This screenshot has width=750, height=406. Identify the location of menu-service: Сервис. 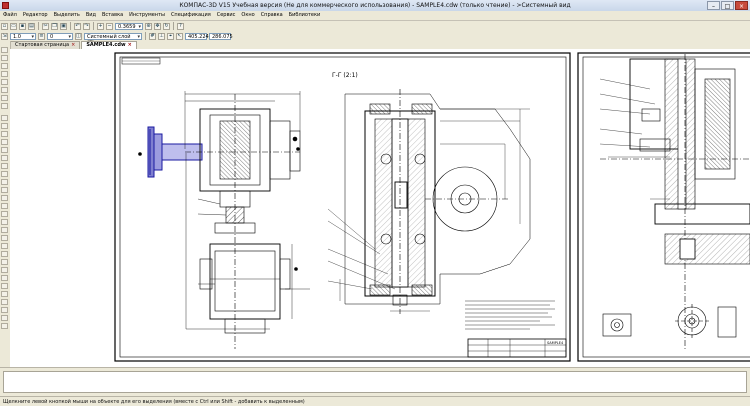
(226, 15).